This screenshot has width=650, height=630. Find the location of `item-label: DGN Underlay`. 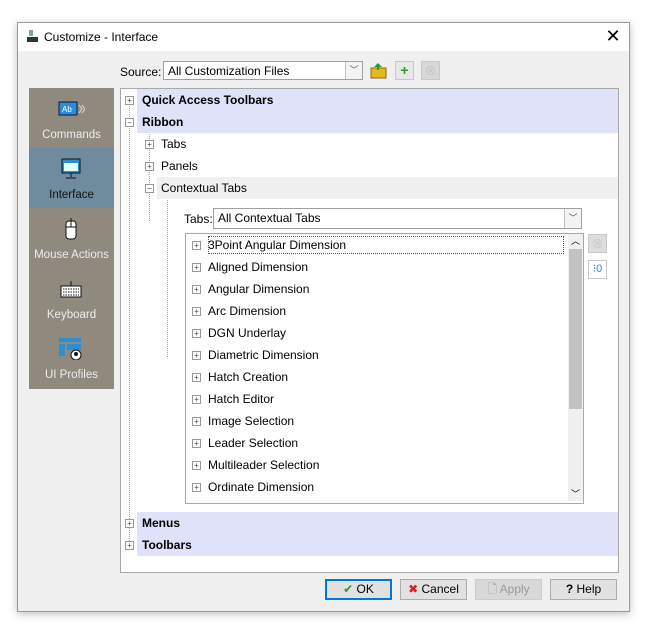

item-label: DGN Underlay is located at coordinates (247, 333).